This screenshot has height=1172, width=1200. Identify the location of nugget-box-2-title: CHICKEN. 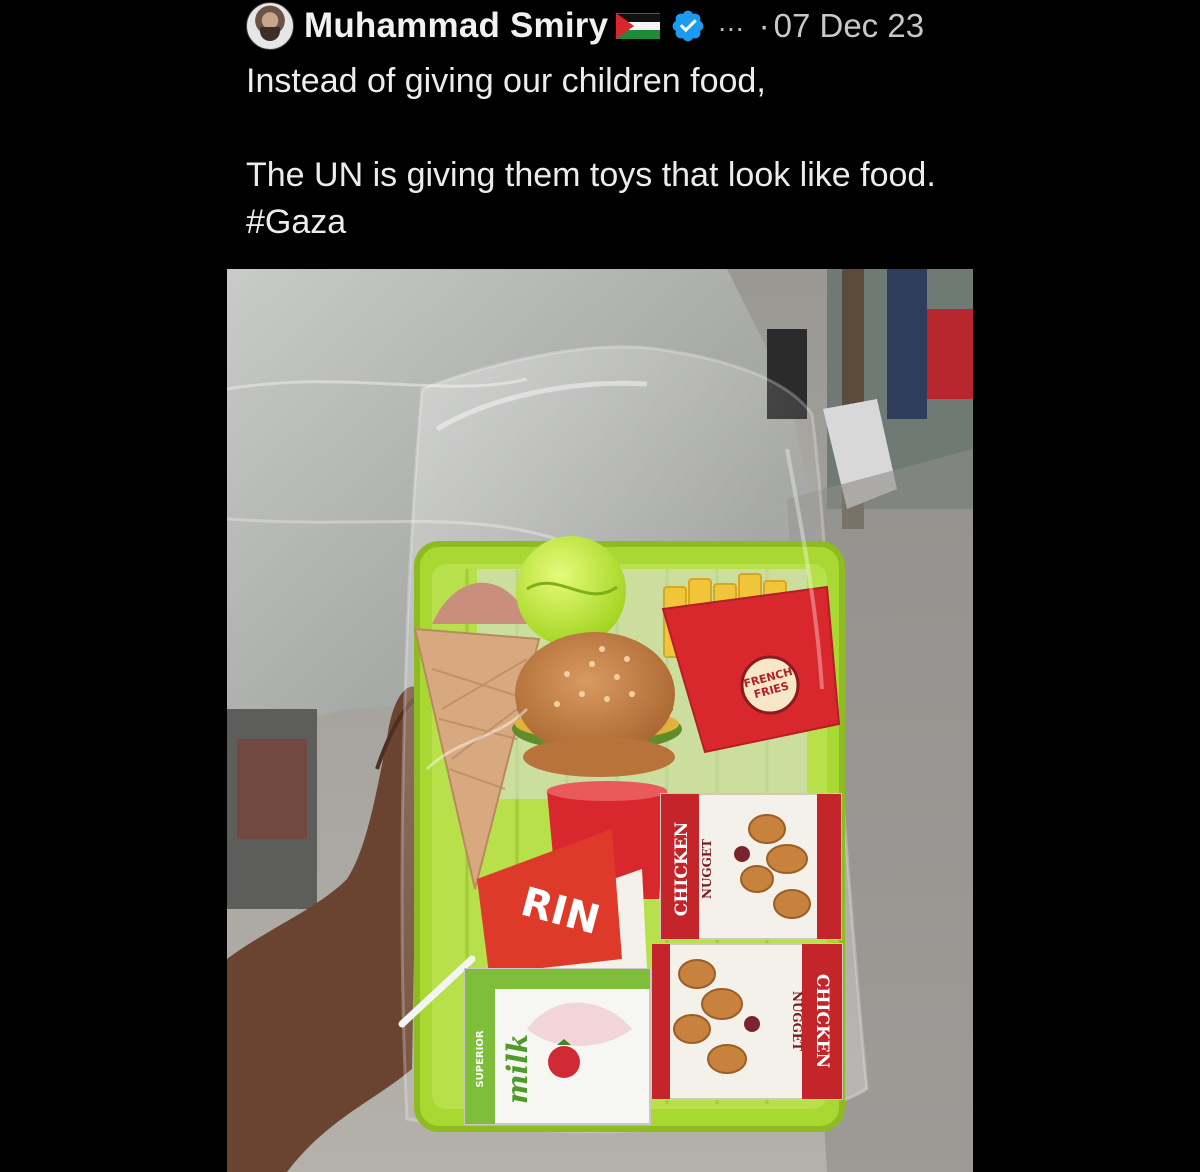
(822, 1021).